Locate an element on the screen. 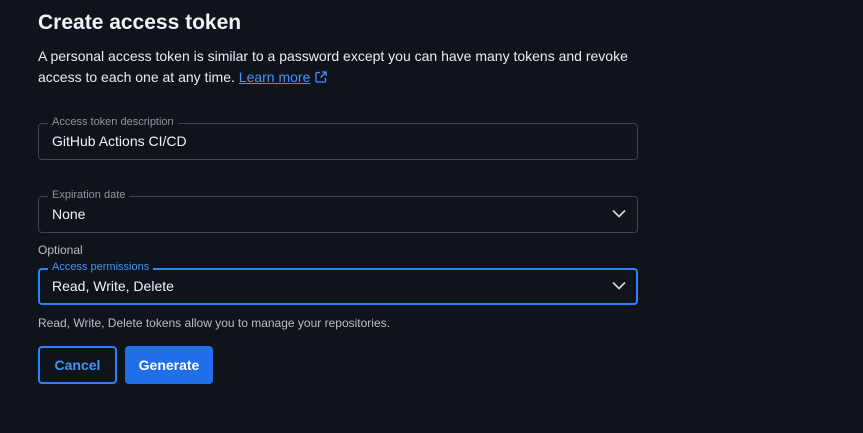  expiration-date-select: Expiration date None is located at coordinates (338, 211).